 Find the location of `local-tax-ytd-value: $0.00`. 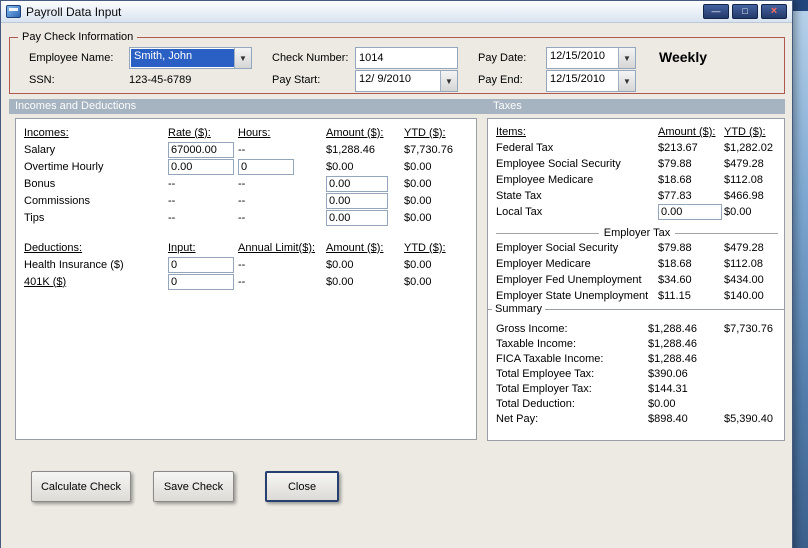

local-tax-ytd-value: $0.00 is located at coordinates (738, 212).